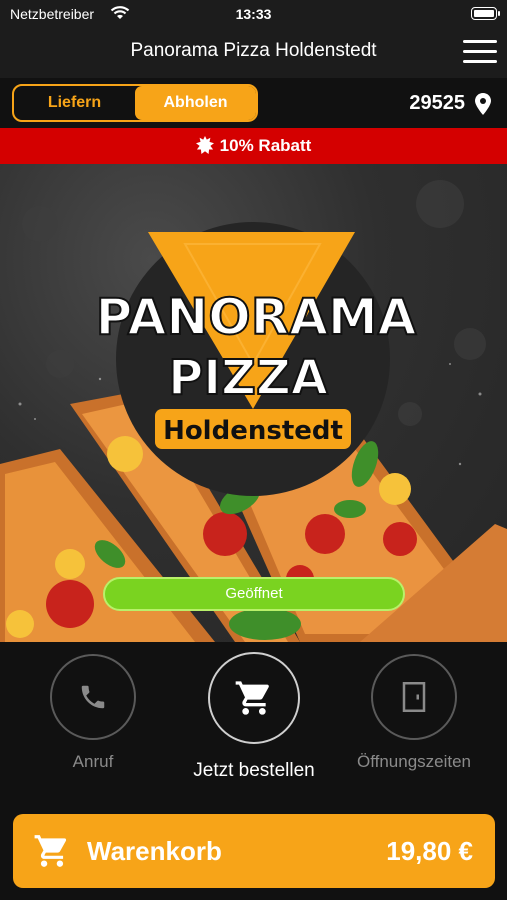  I want to click on promo-banner: 10% Rabatt, so click(253, 146).